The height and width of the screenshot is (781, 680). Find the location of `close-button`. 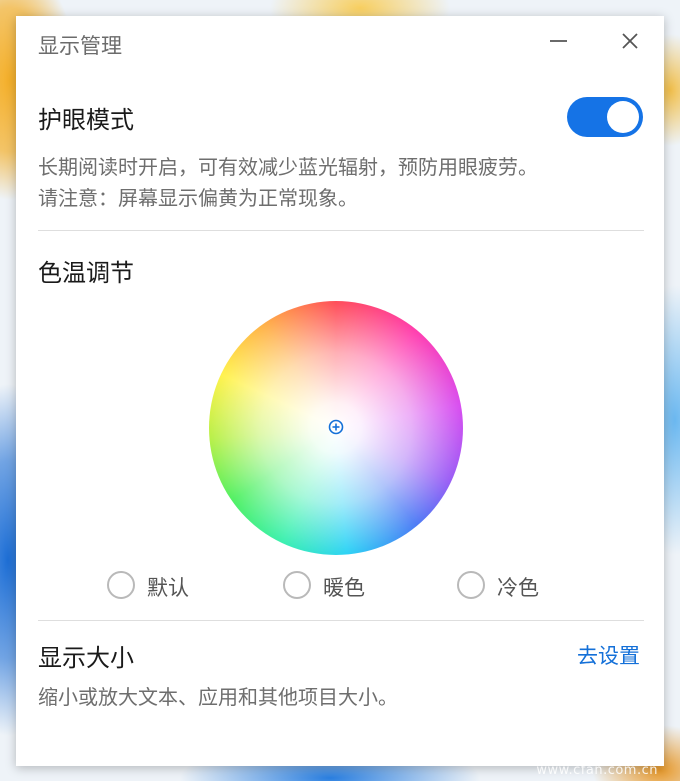

close-button is located at coordinates (630, 42).